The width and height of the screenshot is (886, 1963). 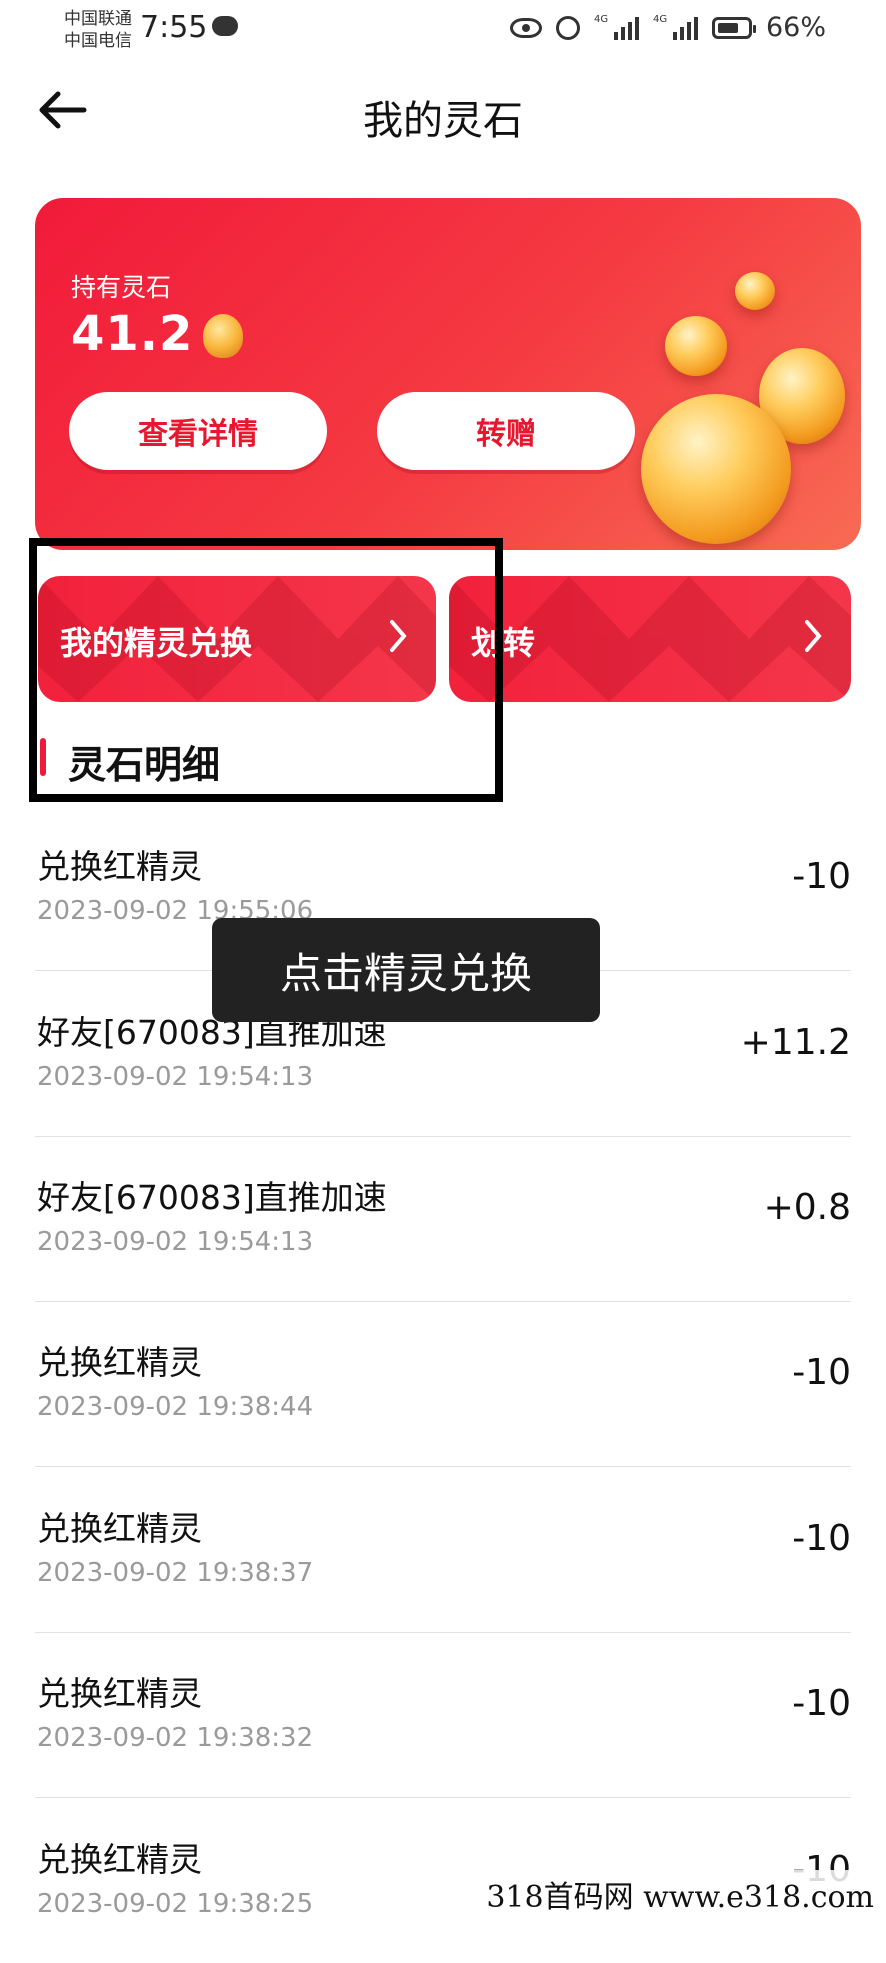 What do you see at coordinates (98, 19) in the screenshot?
I see `carrier-unicom: 中国联通` at bounding box center [98, 19].